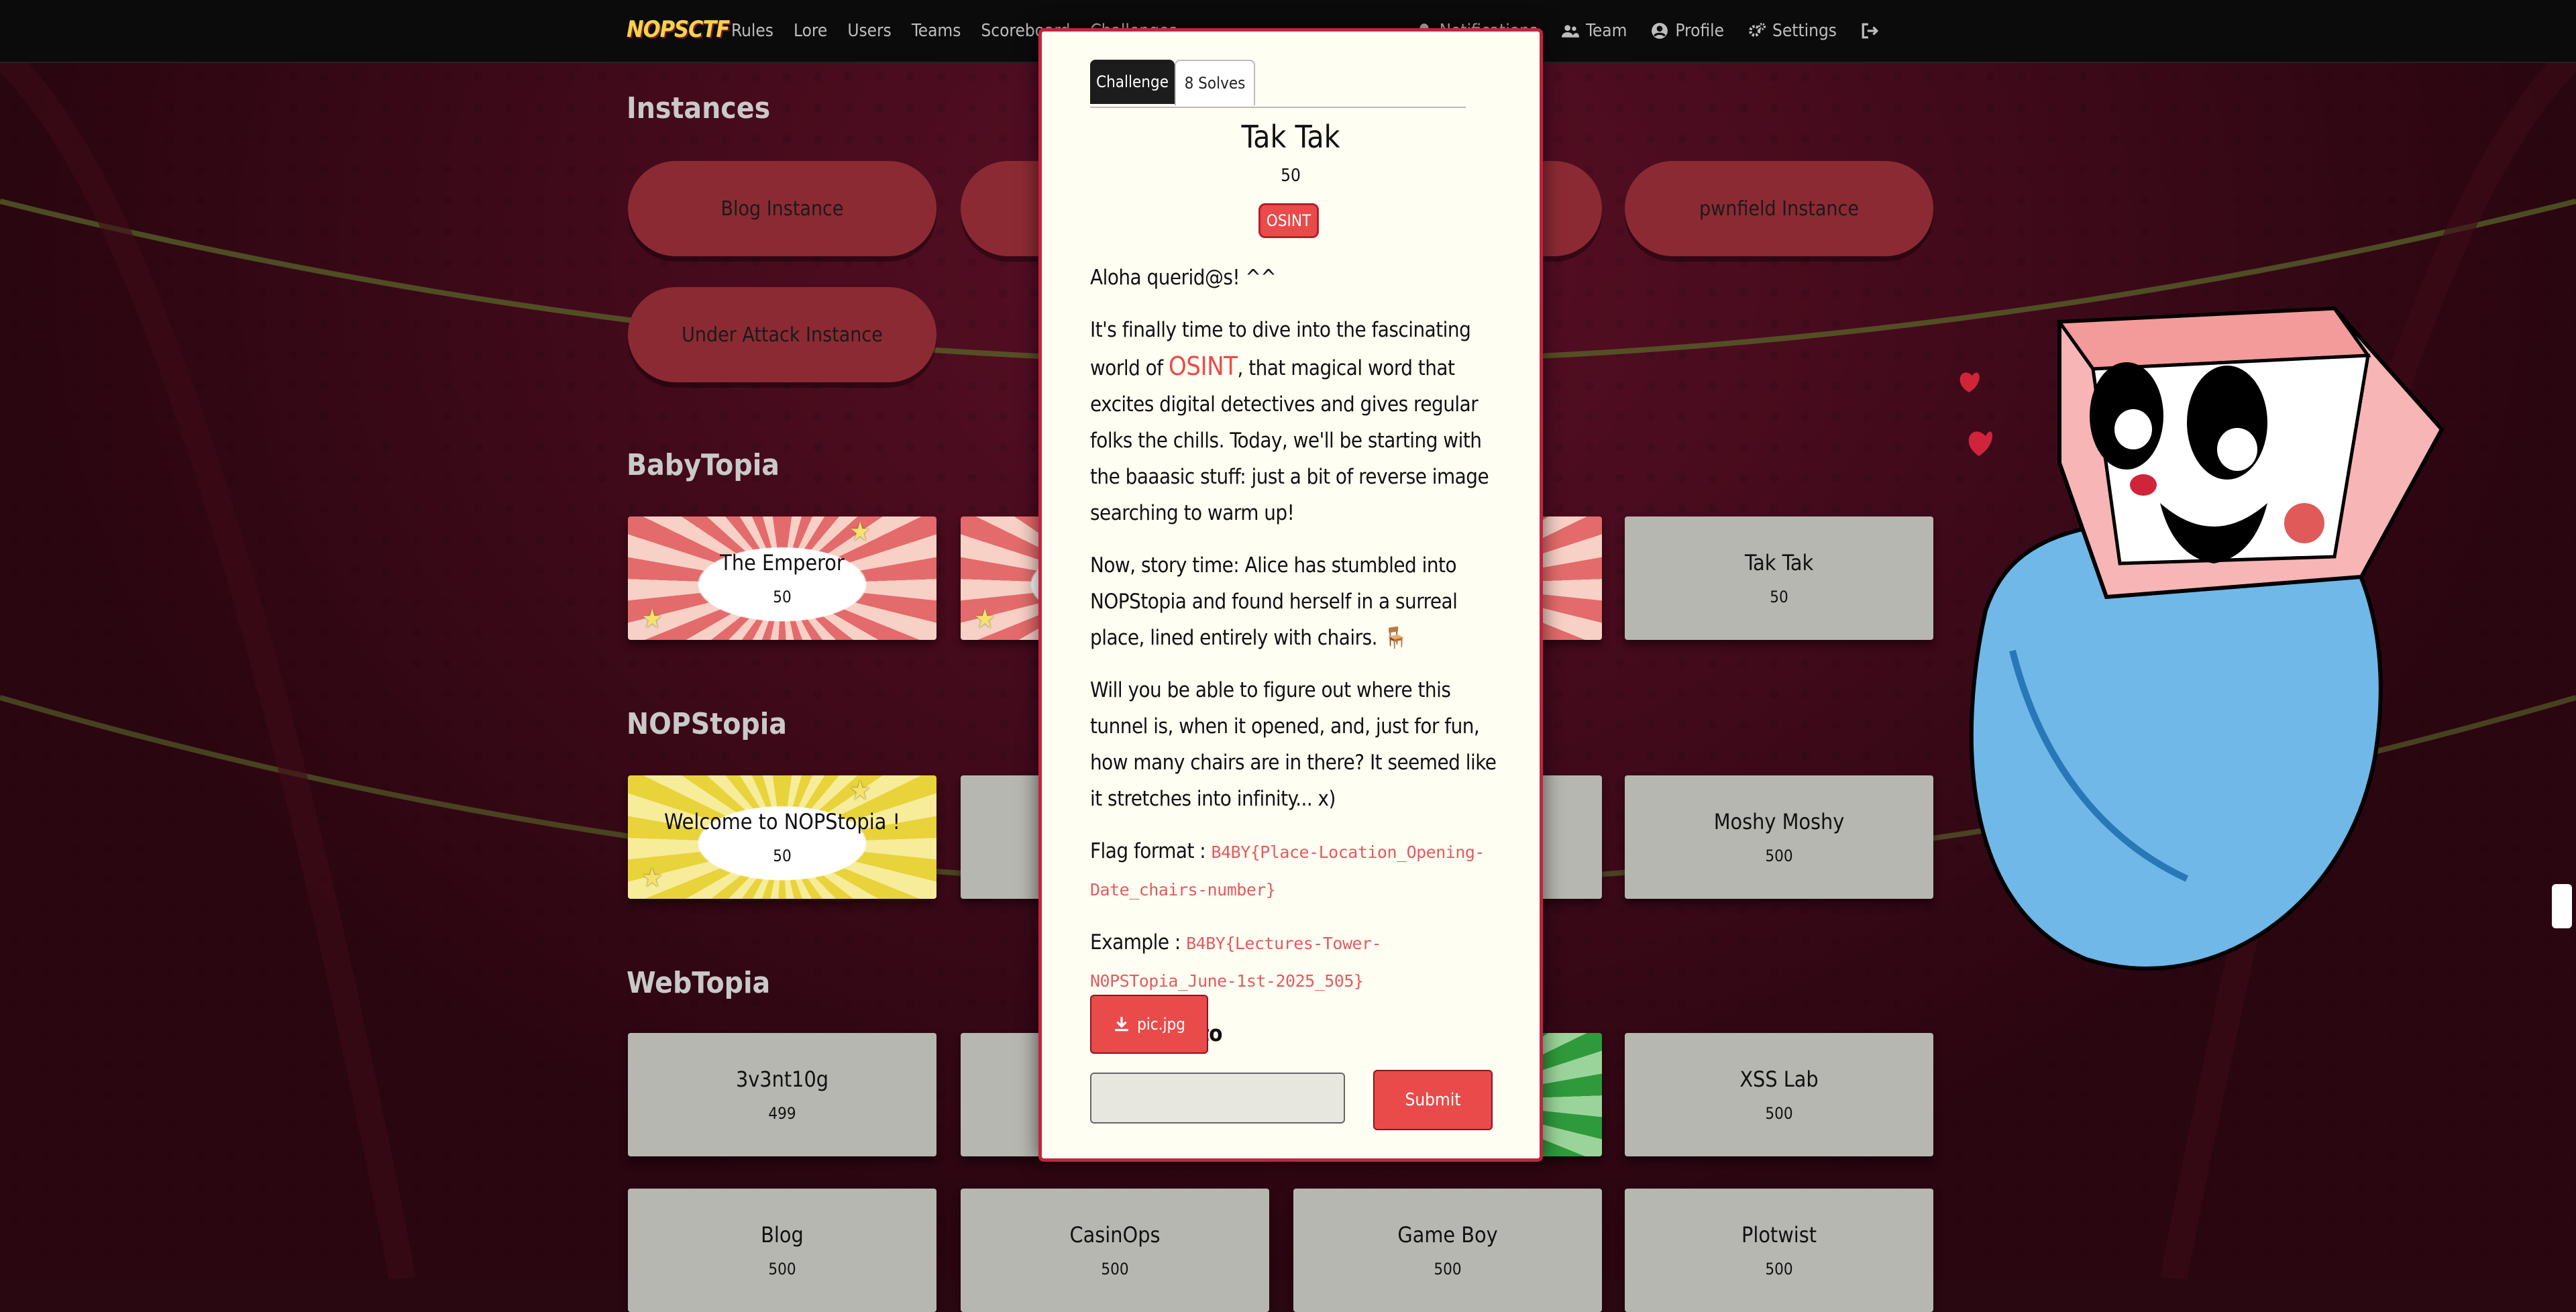 The width and height of the screenshot is (2576, 1312). Describe the element at coordinates (782, 208) in the screenshot. I see `instance-button-blog: Blog Instance` at that location.